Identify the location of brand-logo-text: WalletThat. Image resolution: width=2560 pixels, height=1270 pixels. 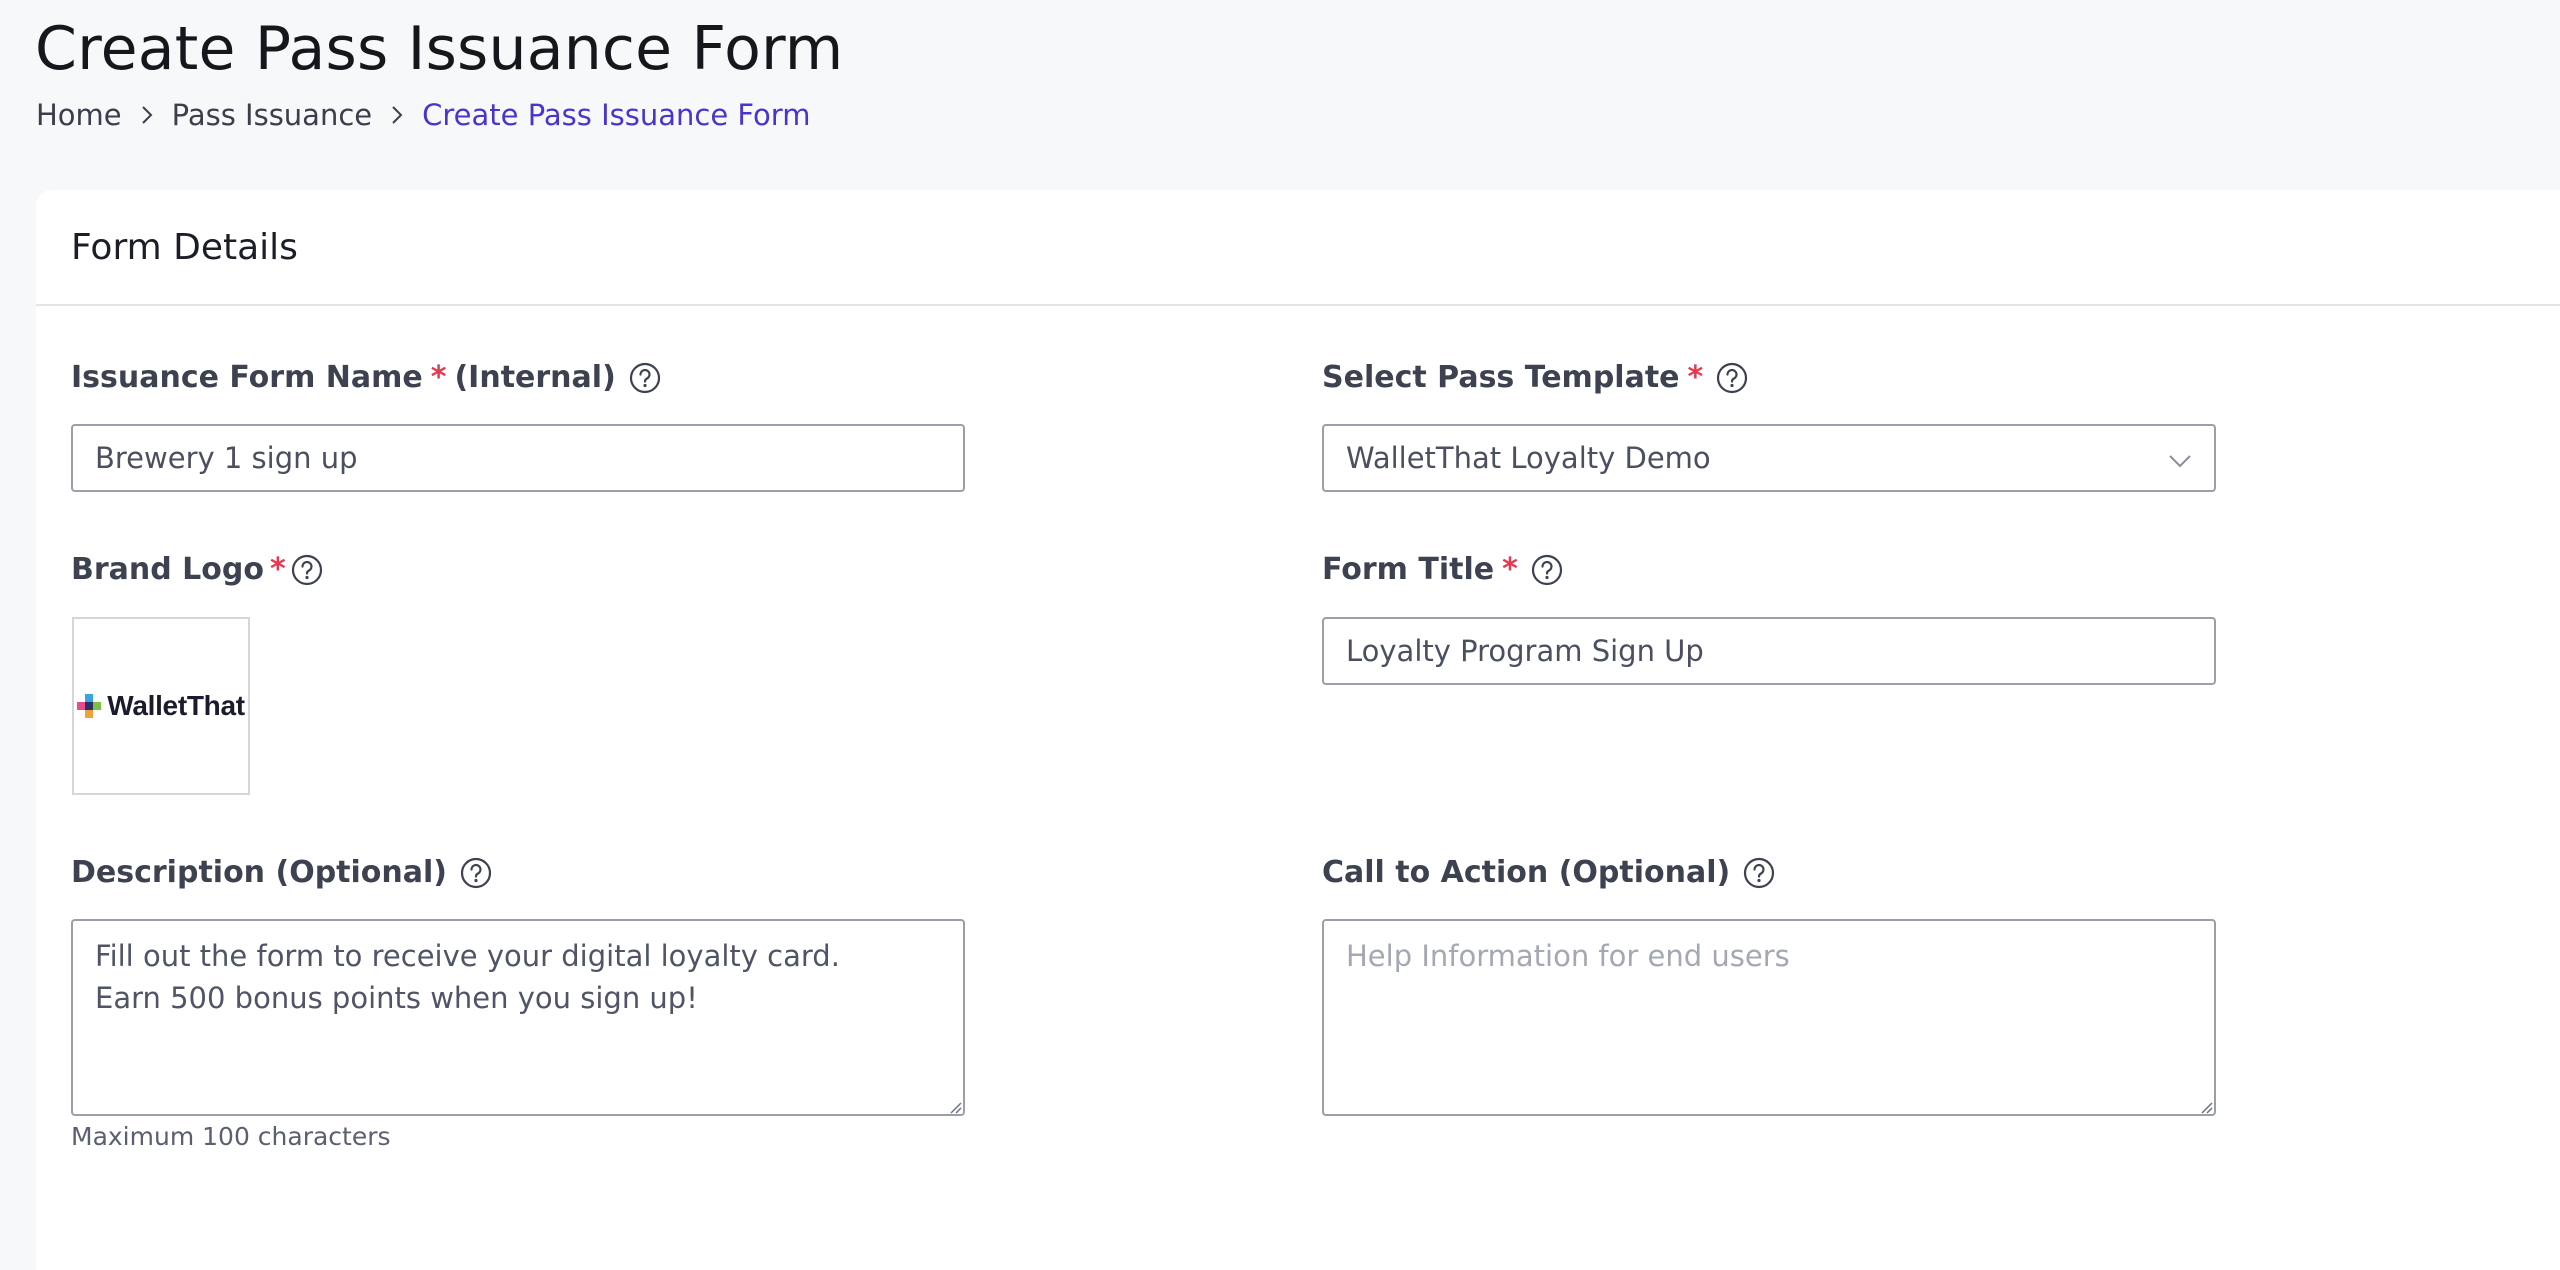
(176, 705).